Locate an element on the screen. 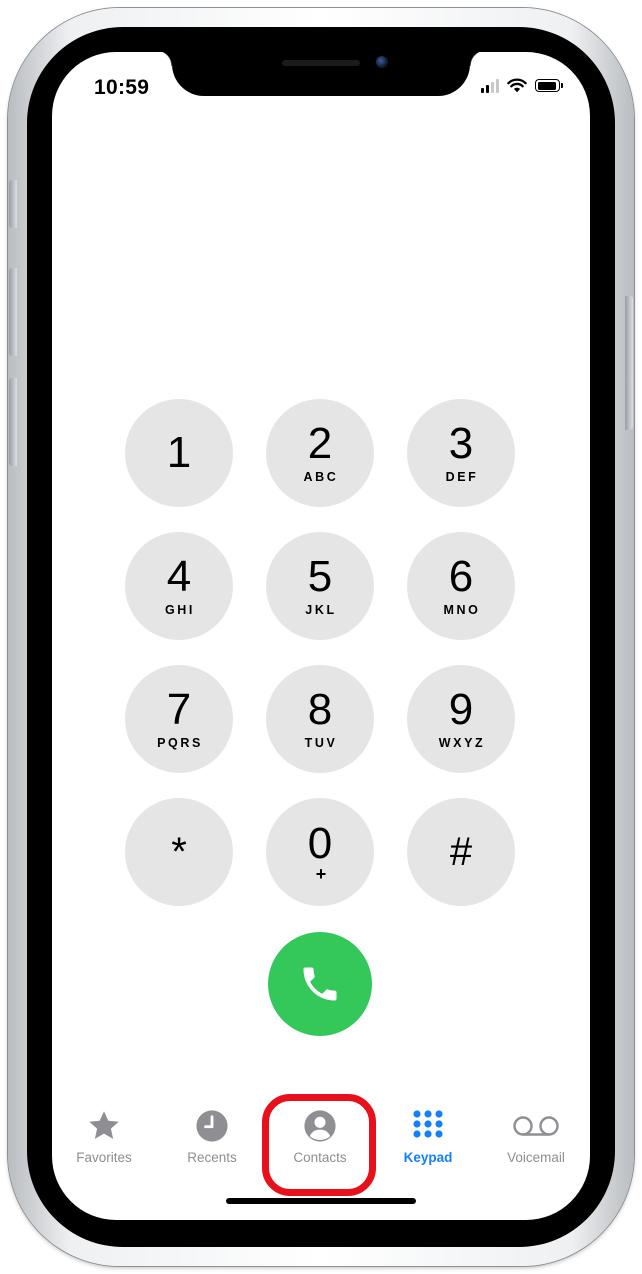  key-digit: 6 is located at coordinates (461, 576).